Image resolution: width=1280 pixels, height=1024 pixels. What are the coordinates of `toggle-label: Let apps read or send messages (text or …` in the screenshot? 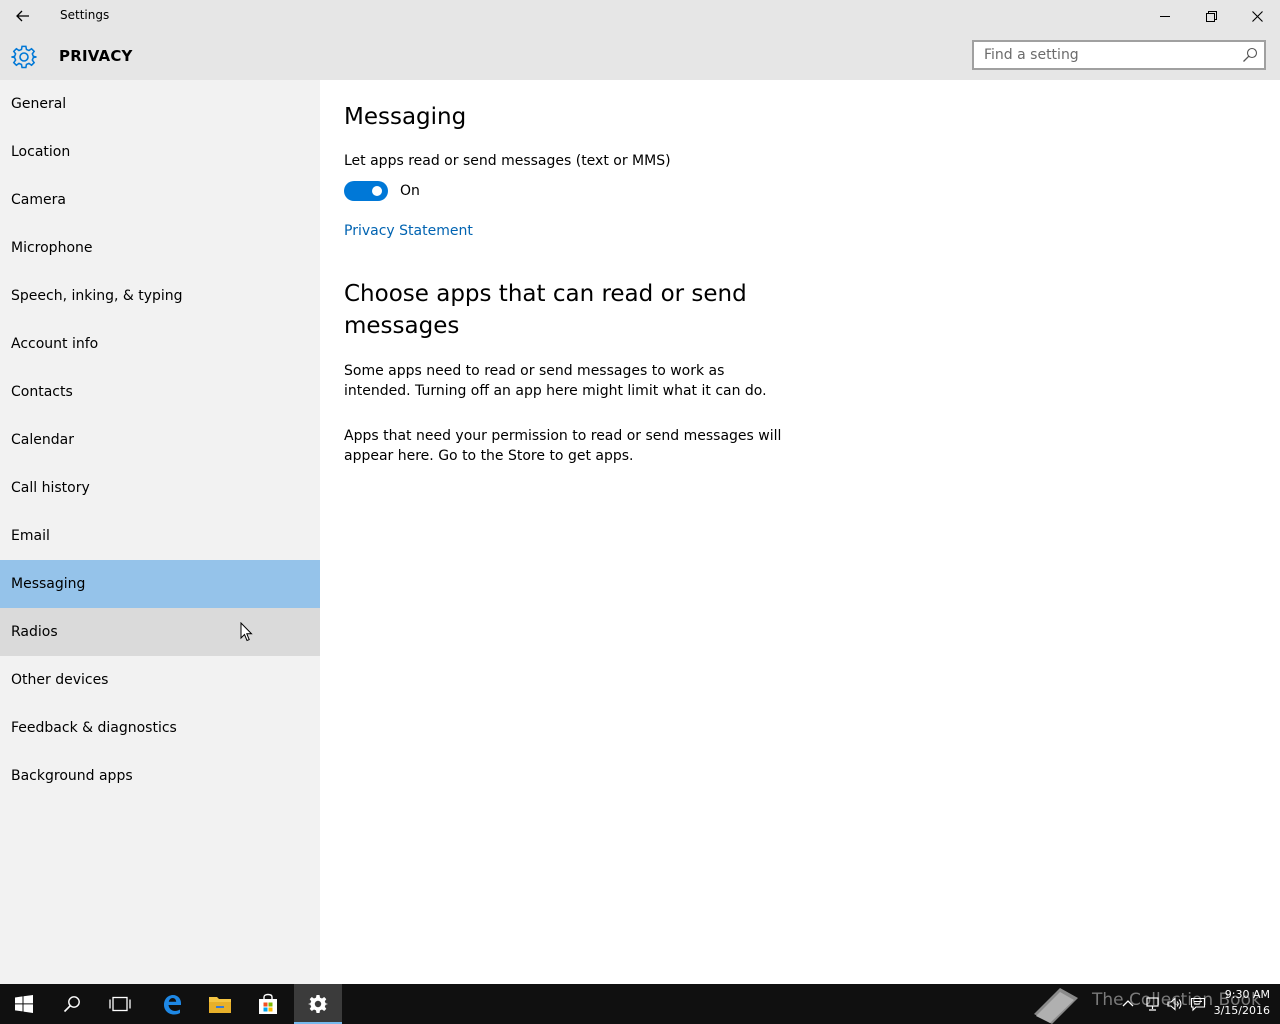 It's located at (507, 161).